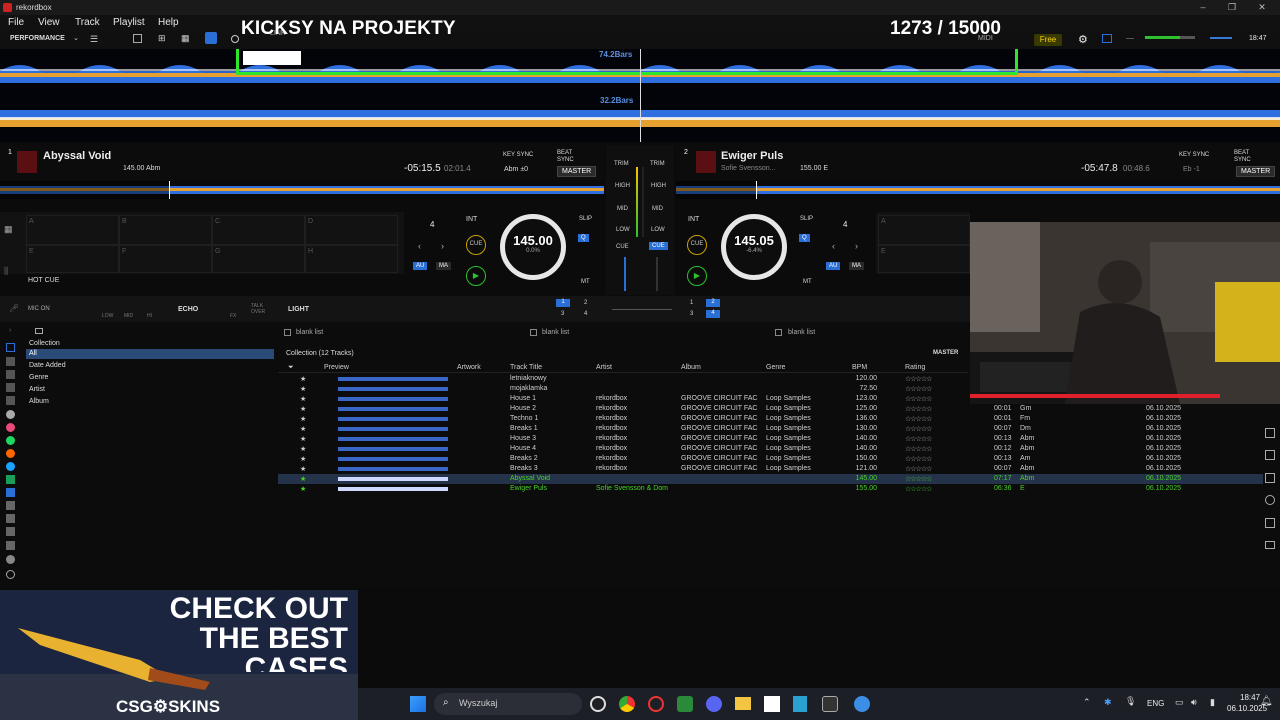 This screenshot has width=1280, height=720. I want to click on pad-c: C, so click(258, 230).